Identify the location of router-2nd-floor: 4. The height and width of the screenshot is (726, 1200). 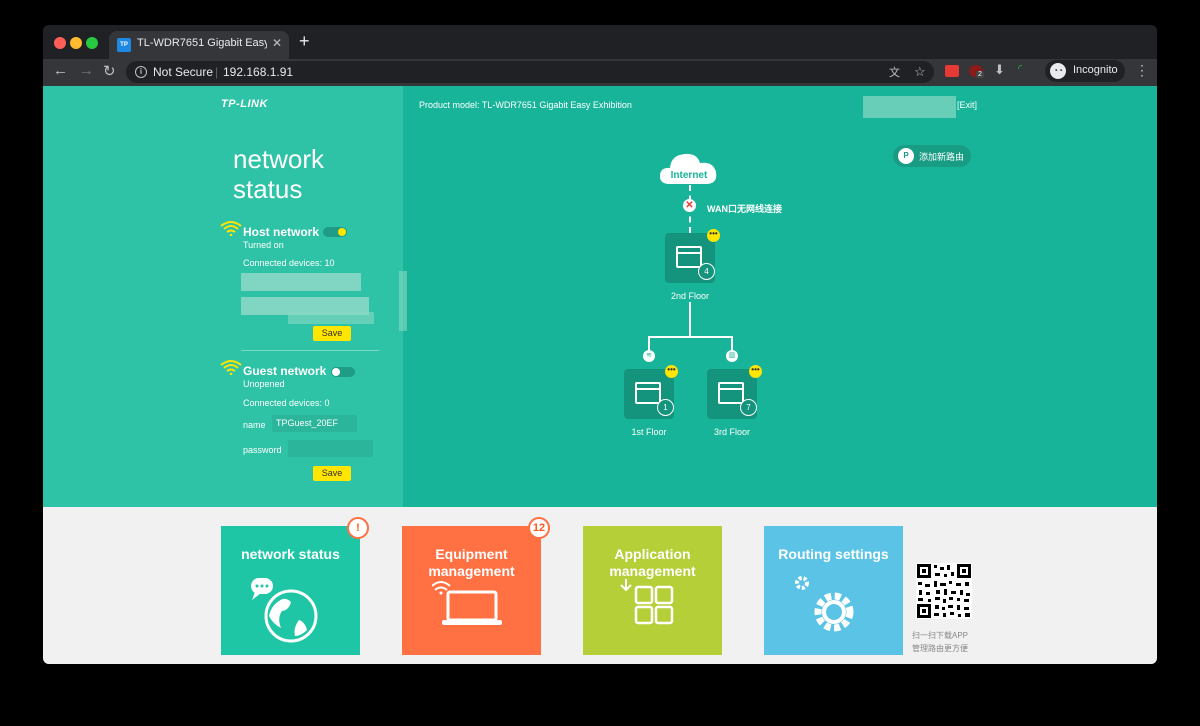
(690, 258).